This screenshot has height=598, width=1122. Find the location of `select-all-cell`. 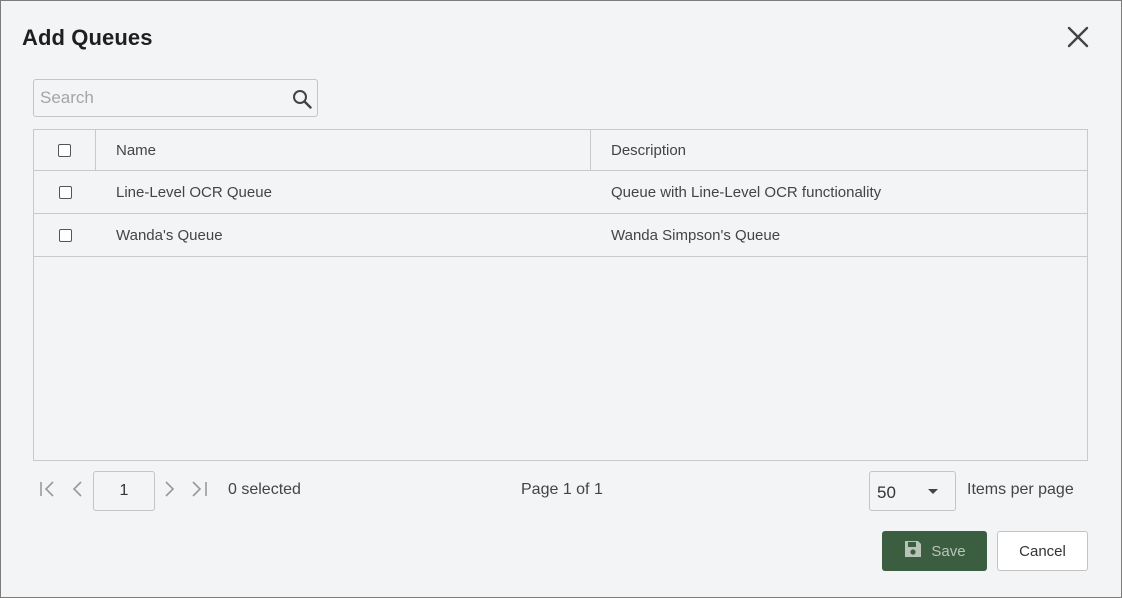

select-all-cell is located at coordinates (65, 150).